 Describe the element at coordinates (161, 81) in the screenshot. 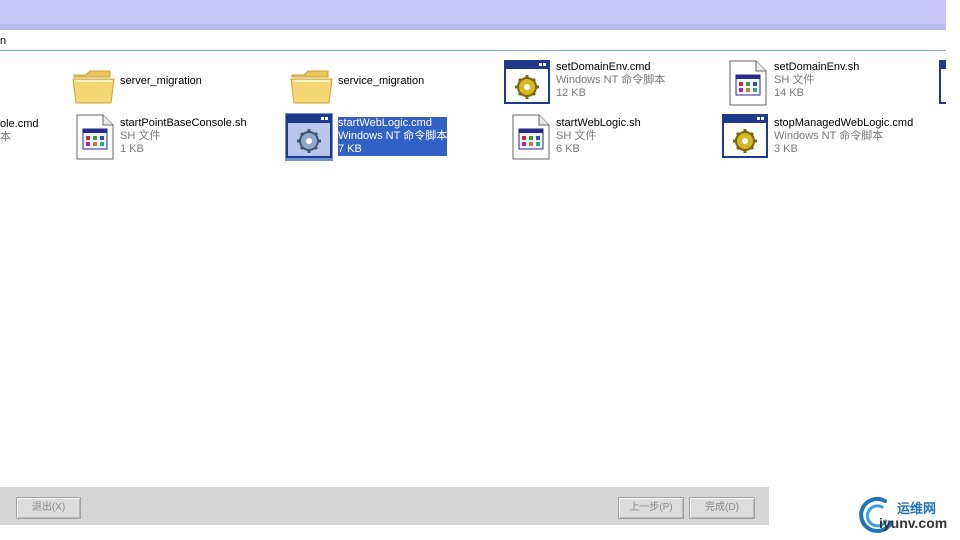

I see `file-name: server_migration` at that location.